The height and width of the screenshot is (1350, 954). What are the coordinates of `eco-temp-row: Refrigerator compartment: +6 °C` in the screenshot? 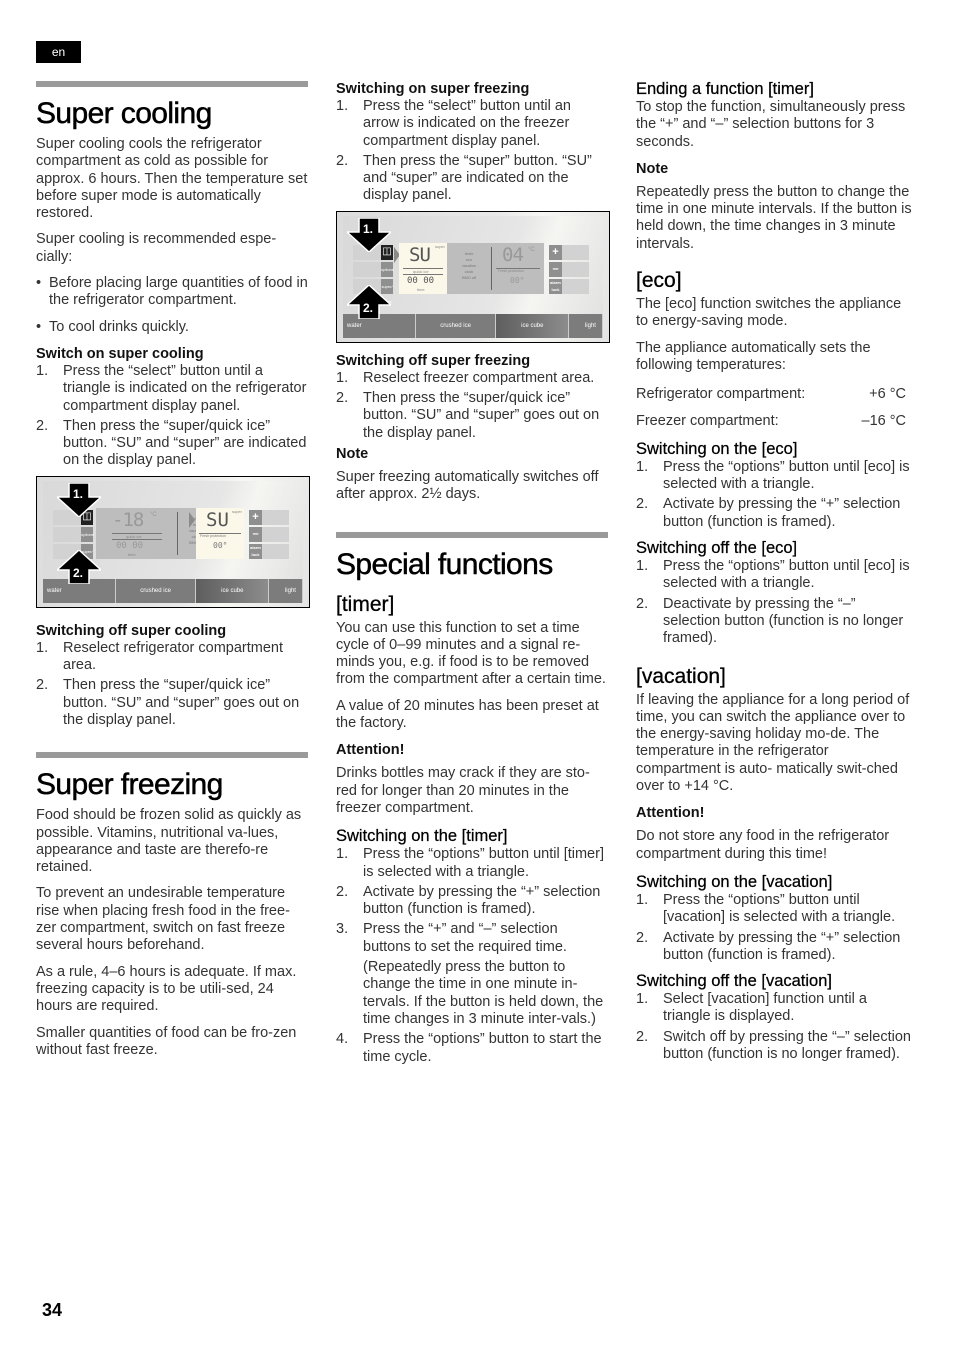 It's located at (771, 394).